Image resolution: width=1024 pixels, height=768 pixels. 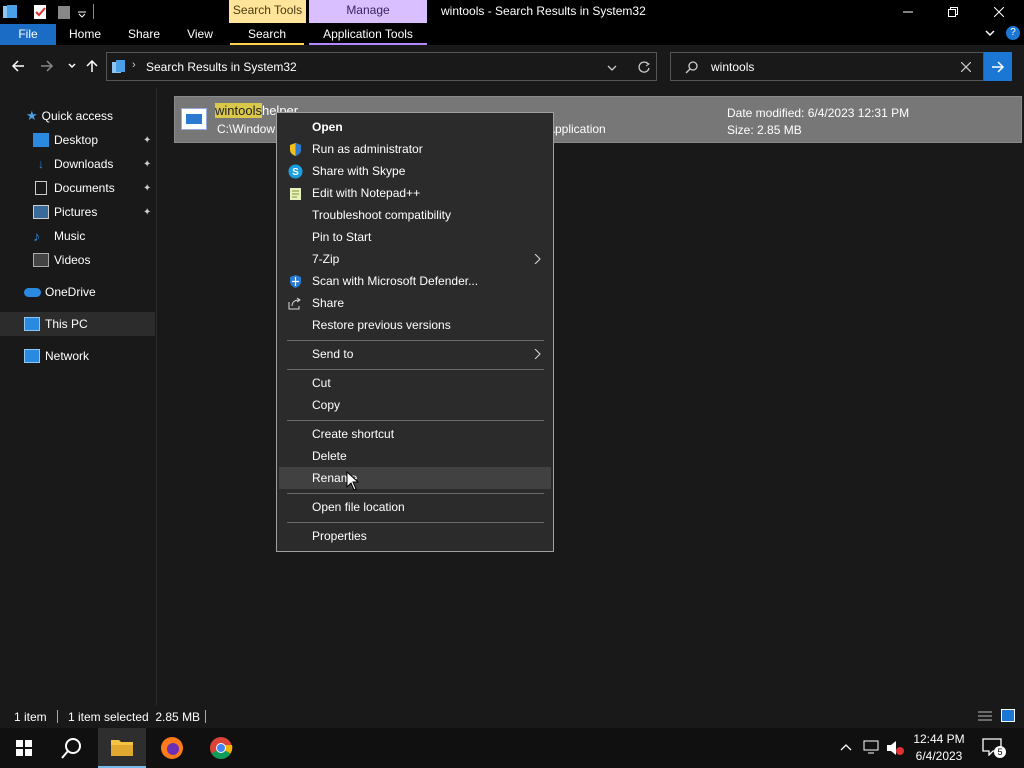 What do you see at coordinates (512, 748) in the screenshot?
I see `taskbar: 12:44 PM 6/4/2023 5` at bounding box center [512, 748].